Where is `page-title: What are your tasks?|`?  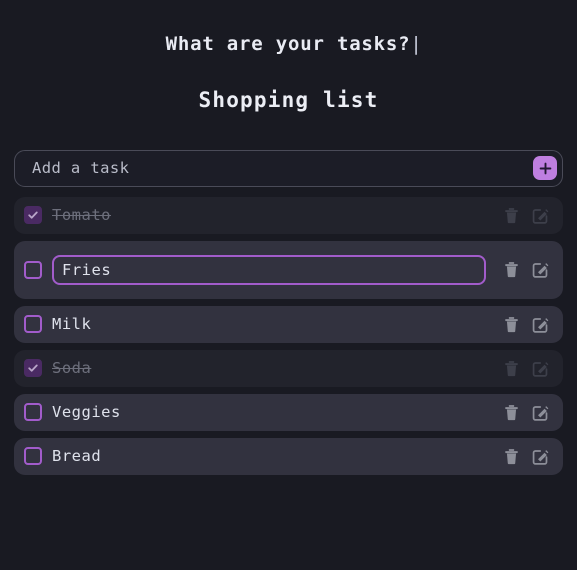 page-title: What are your tasks?| is located at coordinates (288, 44).